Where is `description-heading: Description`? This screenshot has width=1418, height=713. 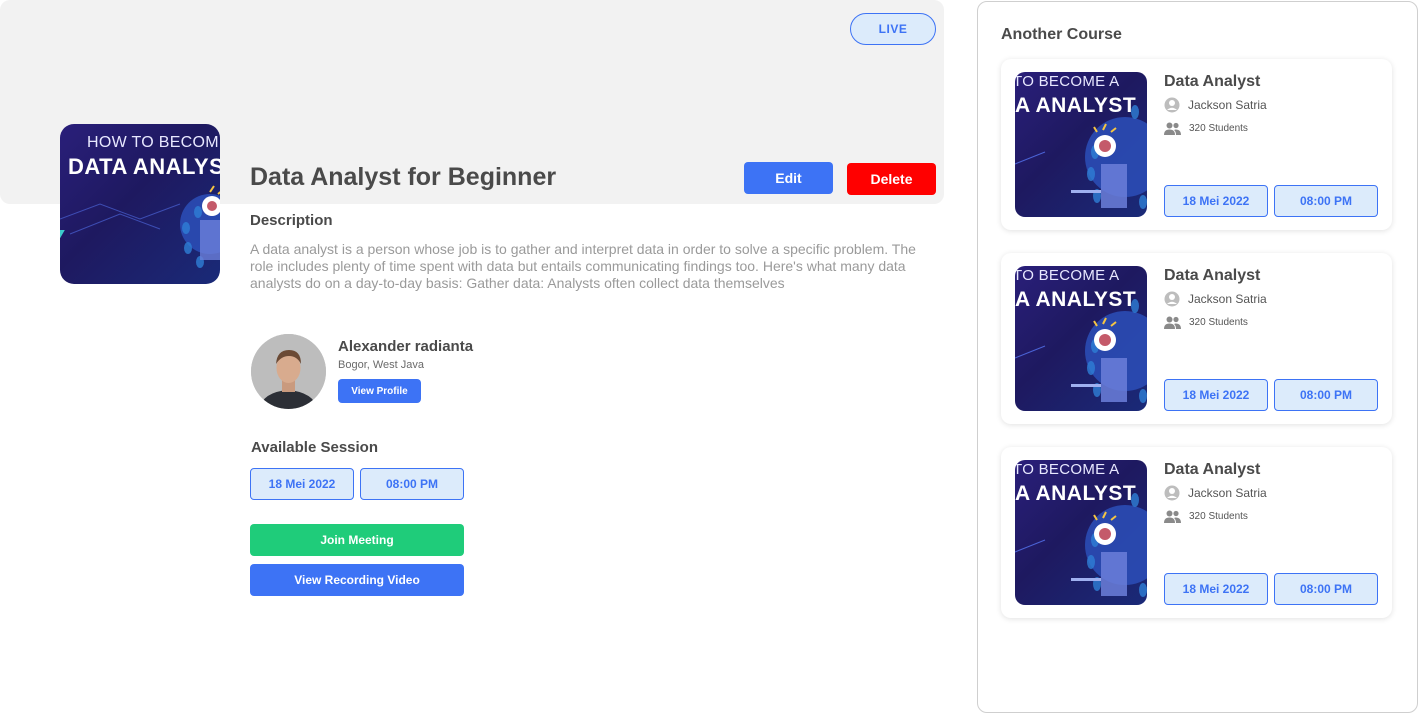 description-heading: Description is located at coordinates (291, 220).